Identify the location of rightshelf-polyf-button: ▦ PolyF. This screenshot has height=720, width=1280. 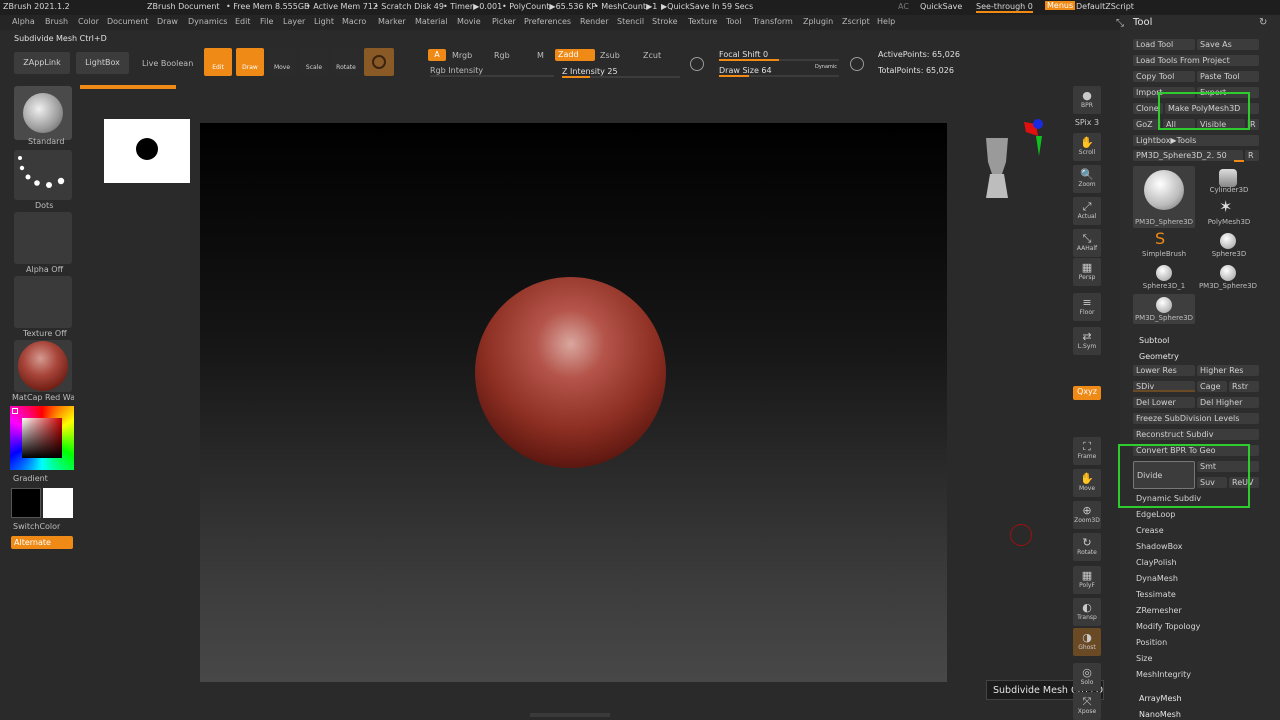
(1087, 580).